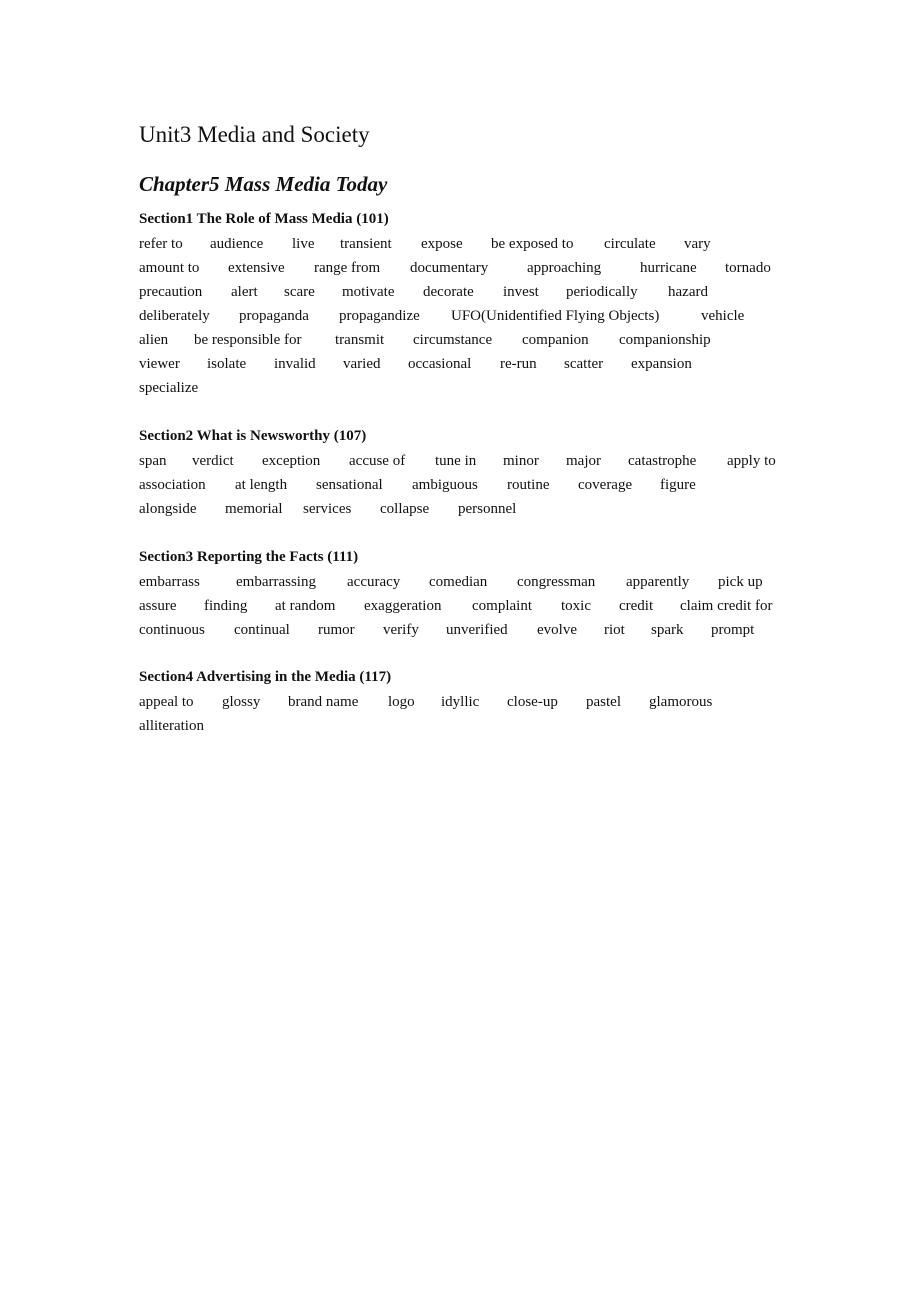  Describe the element at coordinates (630, 244) in the screenshot. I see `vocabulary-word: circulate` at that location.